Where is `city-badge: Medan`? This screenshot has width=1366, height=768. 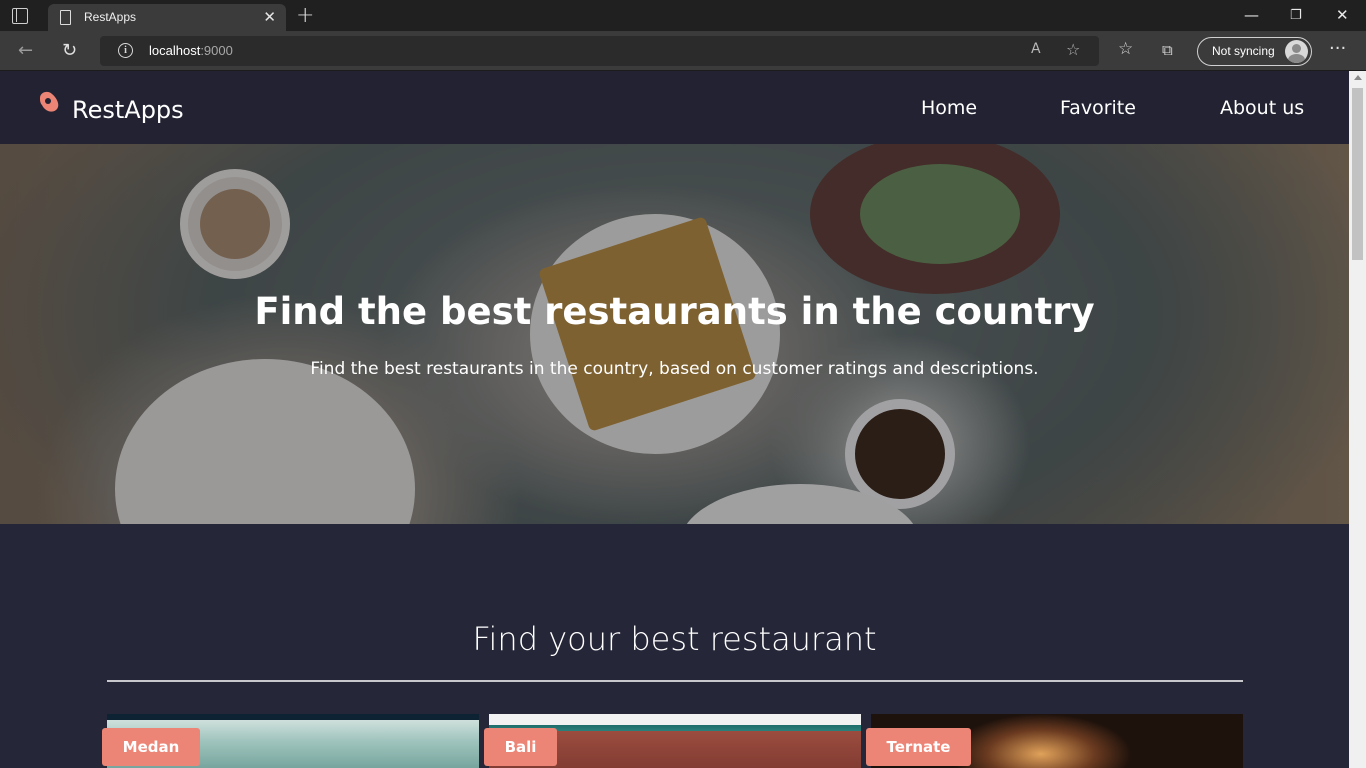
city-badge: Medan is located at coordinates (151, 747).